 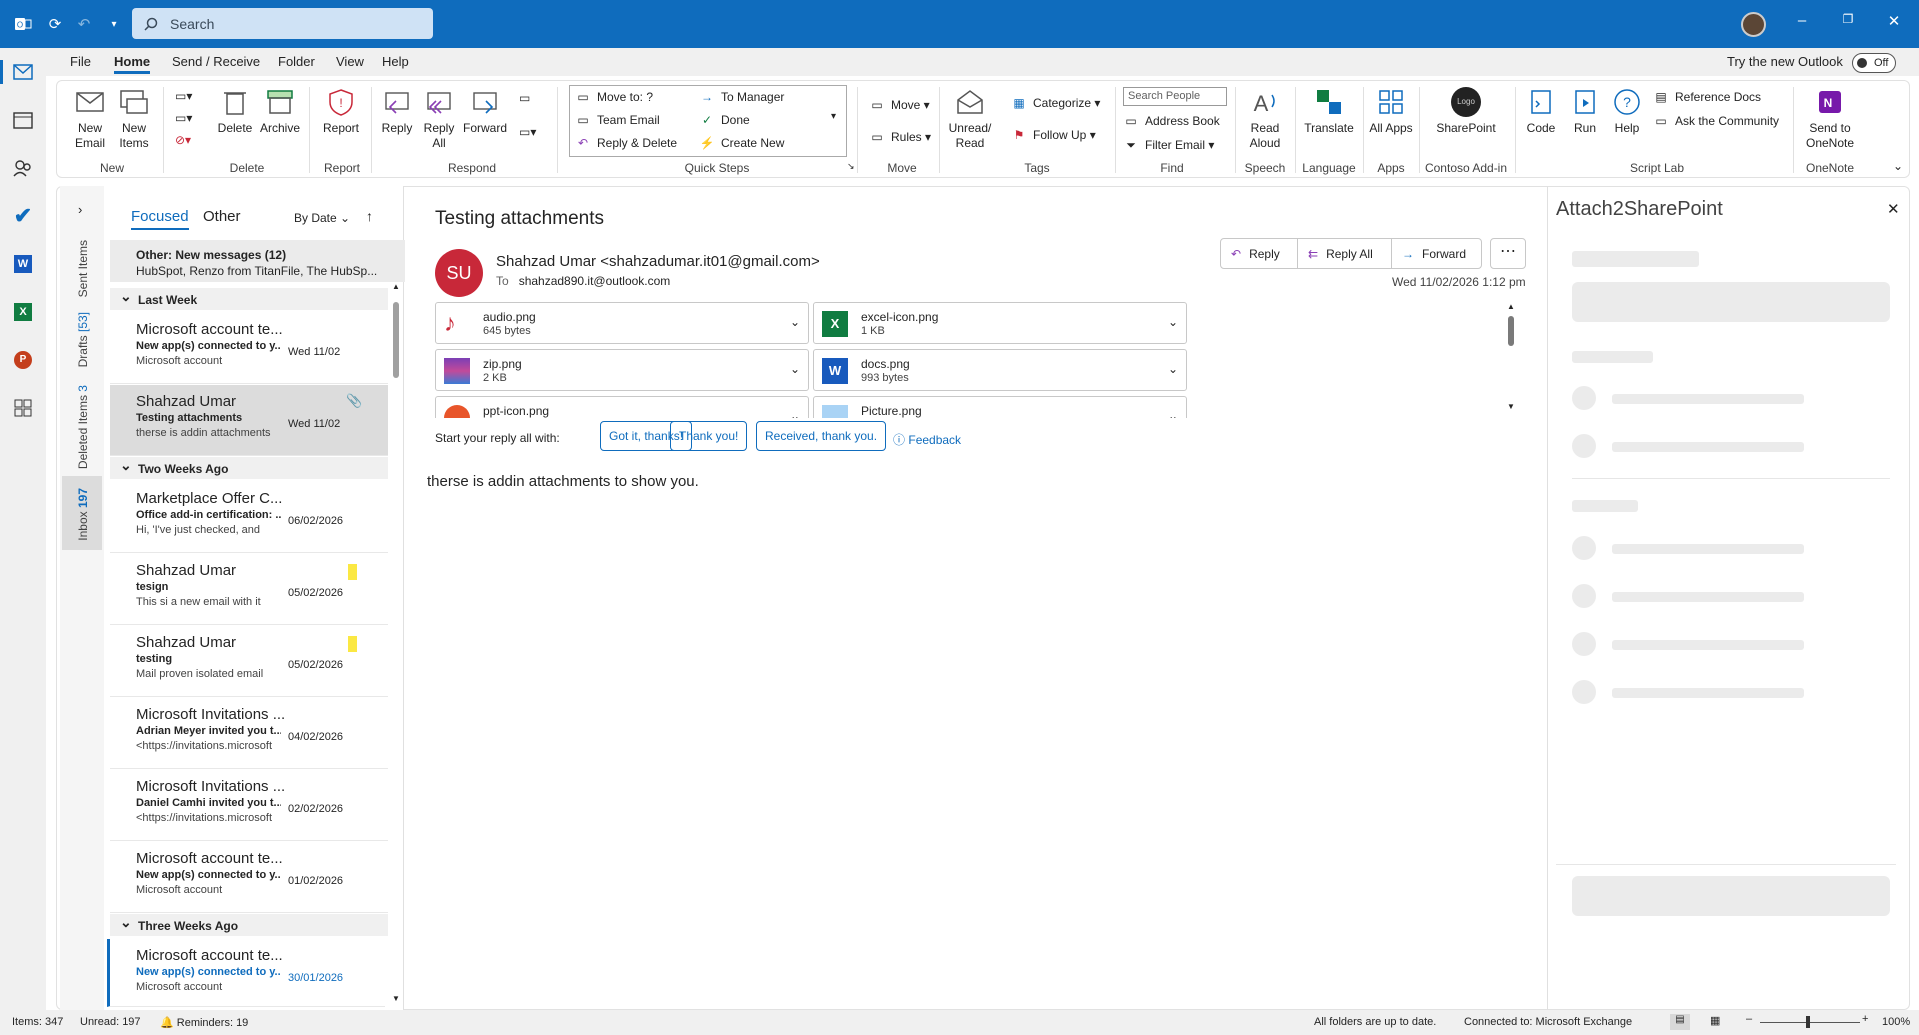 What do you see at coordinates (485, 111) in the screenshot?
I see `forward-button: Forward` at bounding box center [485, 111].